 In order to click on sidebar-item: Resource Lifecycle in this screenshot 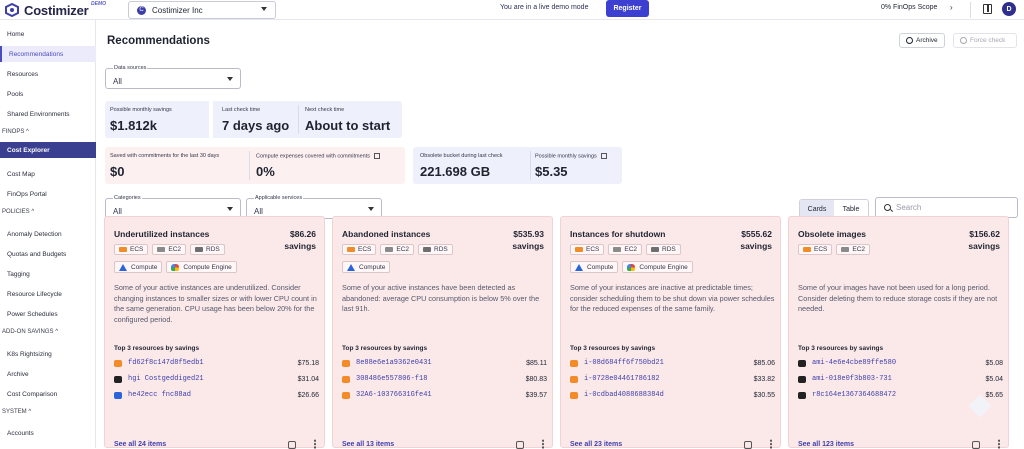, I will do `click(48, 294)`.